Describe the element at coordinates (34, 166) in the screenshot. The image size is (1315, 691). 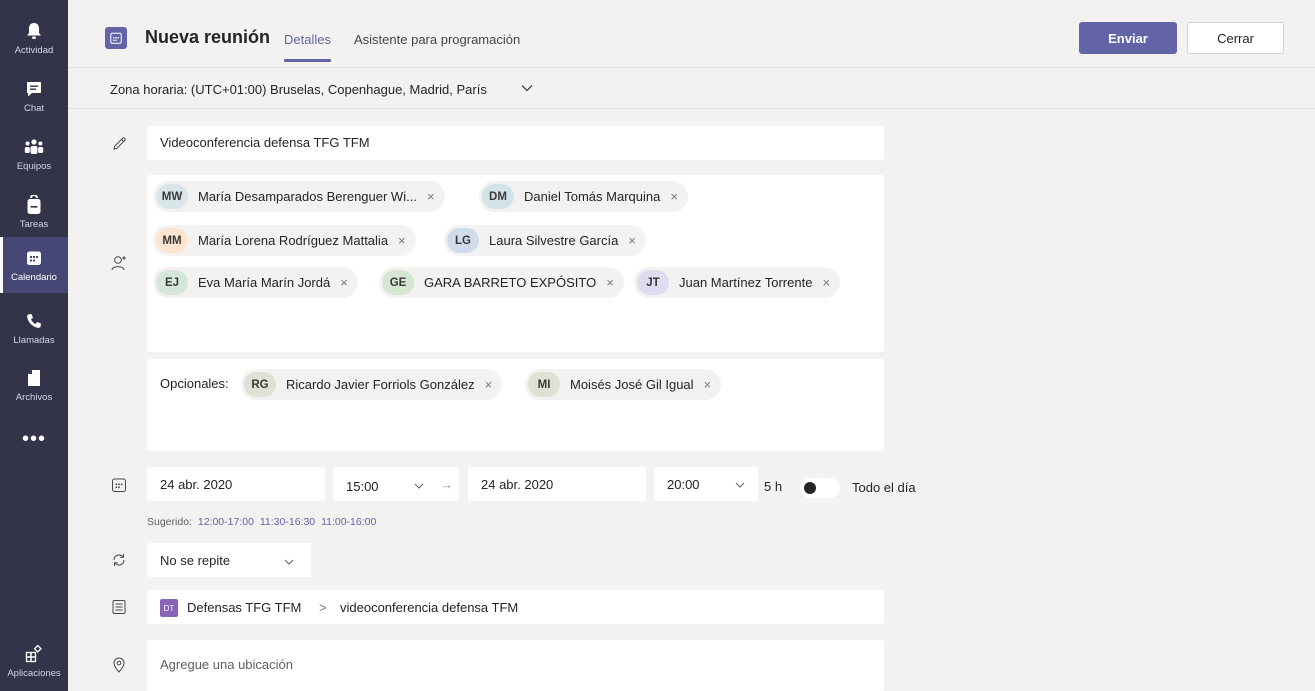
I see `rail-item-label: Equipos` at that location.